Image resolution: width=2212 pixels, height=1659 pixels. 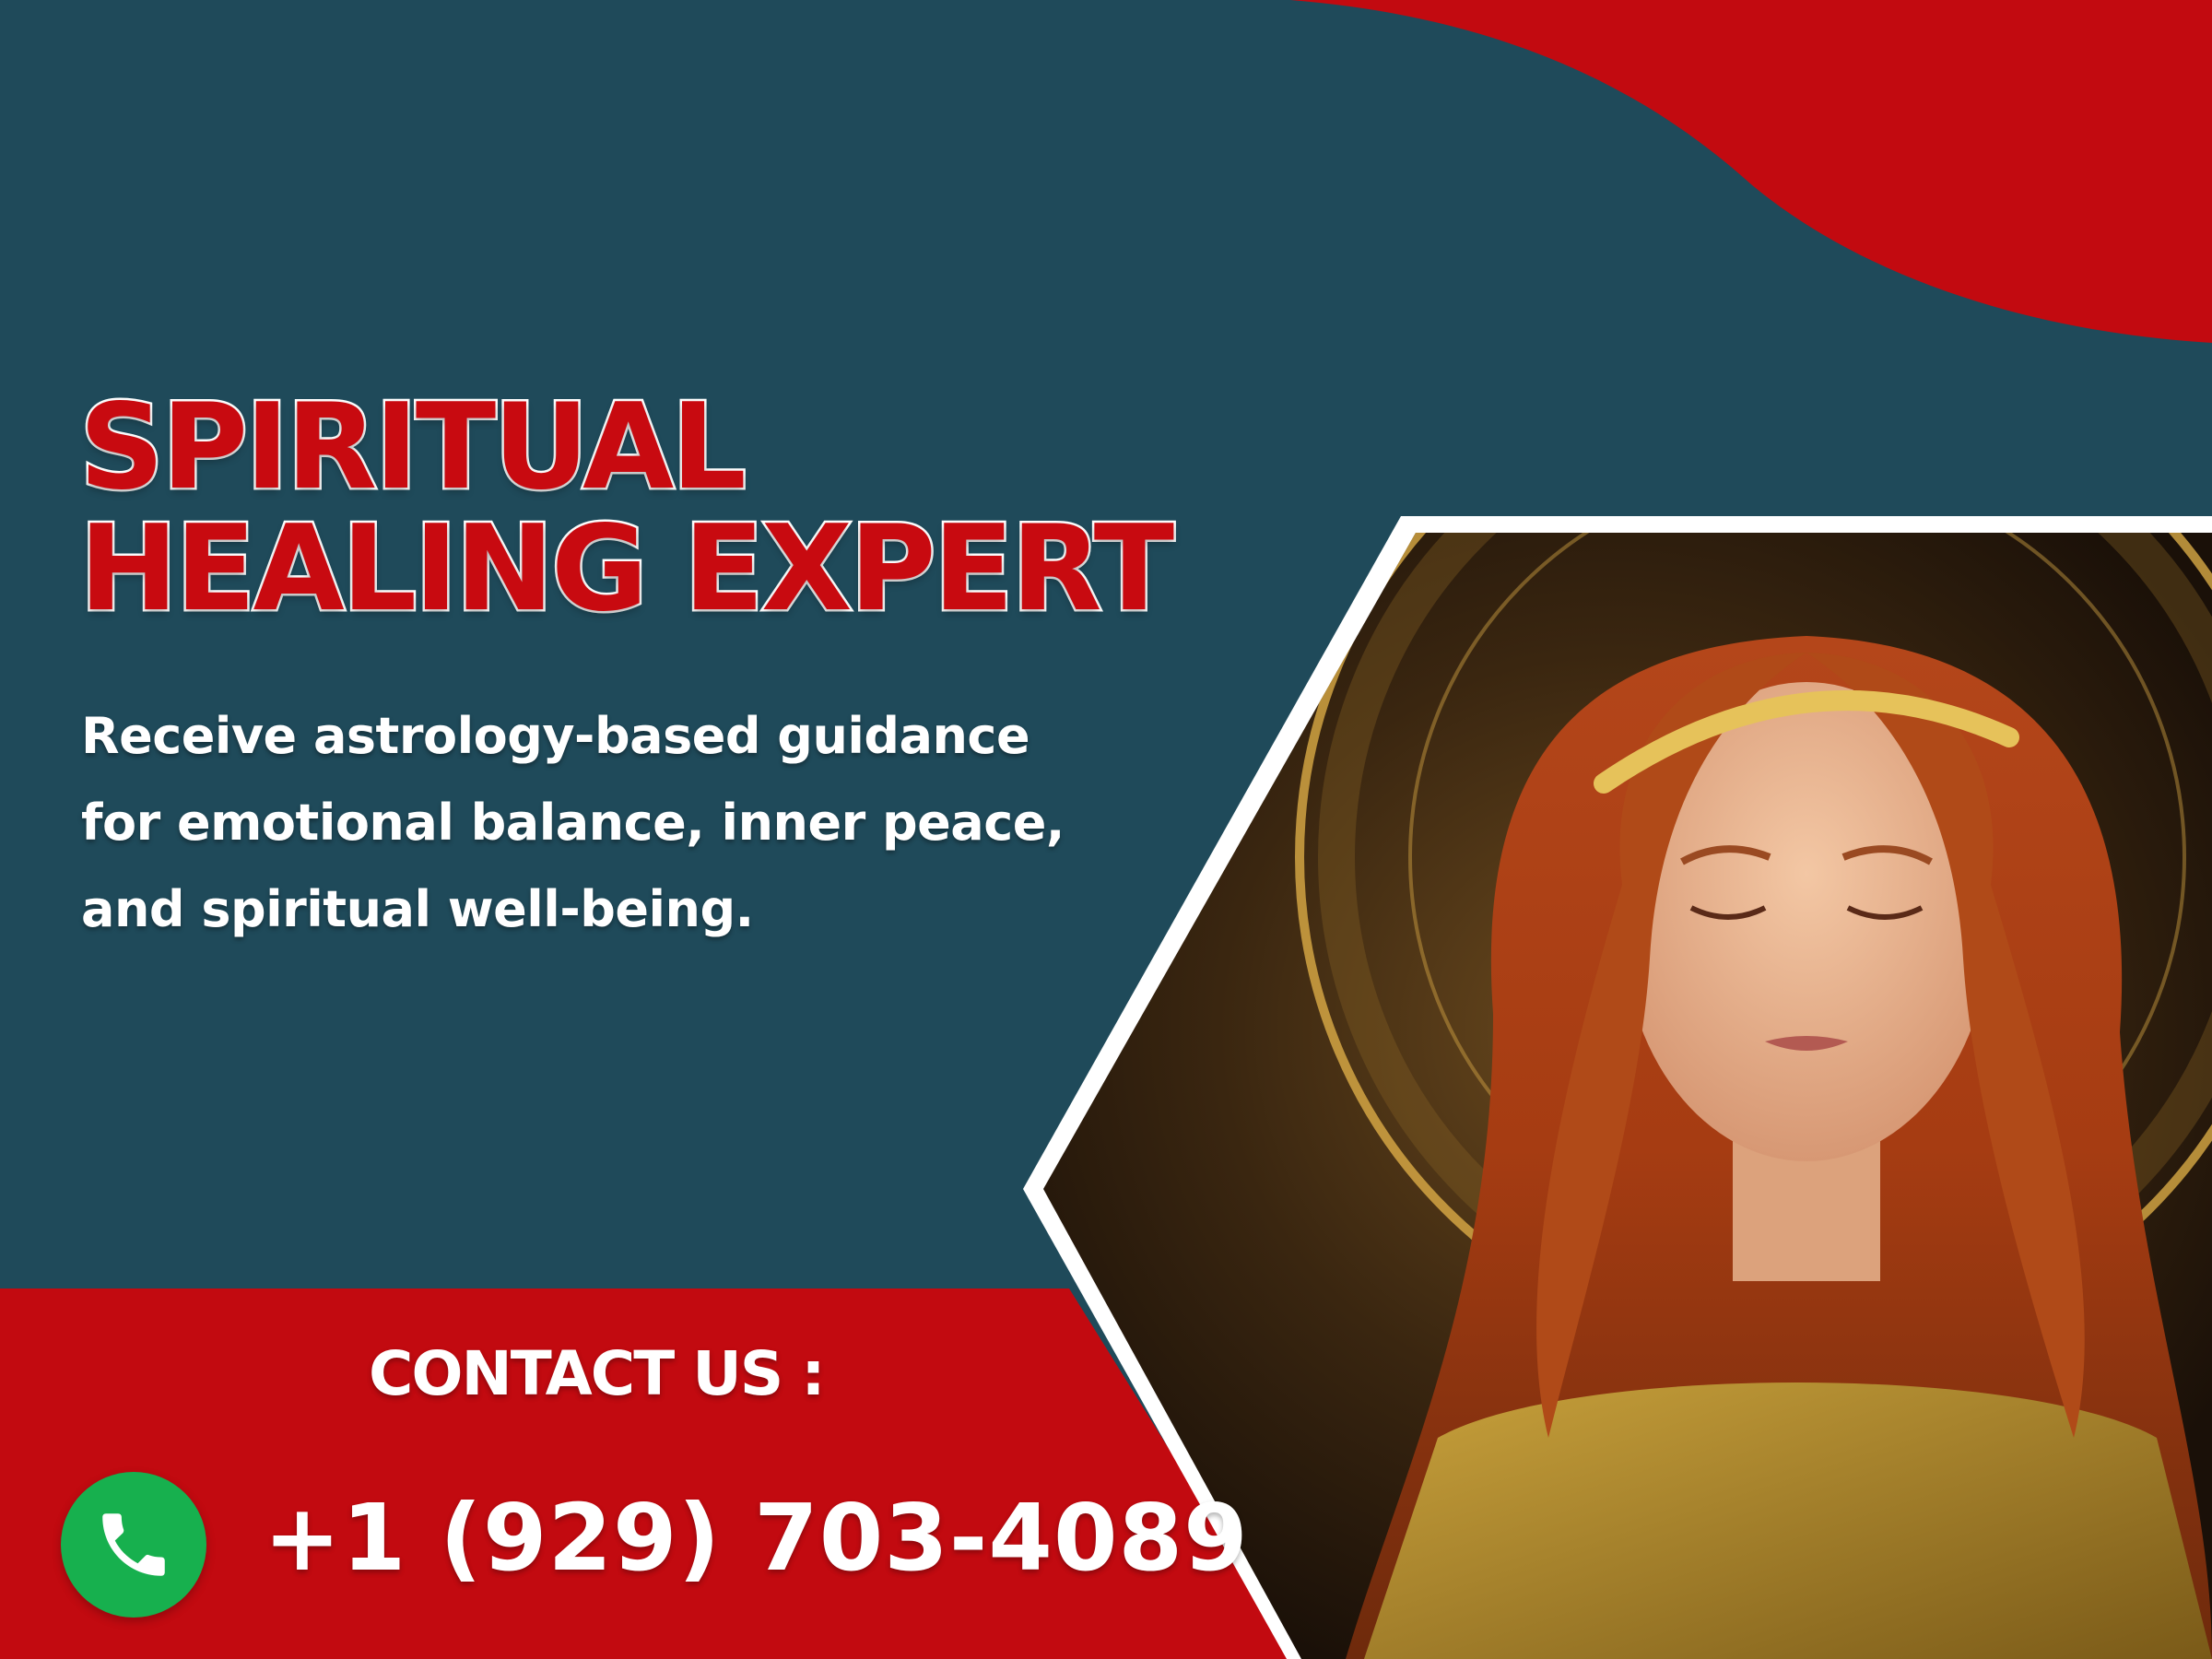 I want to click on headline: SPIRITUAL HEALING EXPERT, so click(x=626, y=508).